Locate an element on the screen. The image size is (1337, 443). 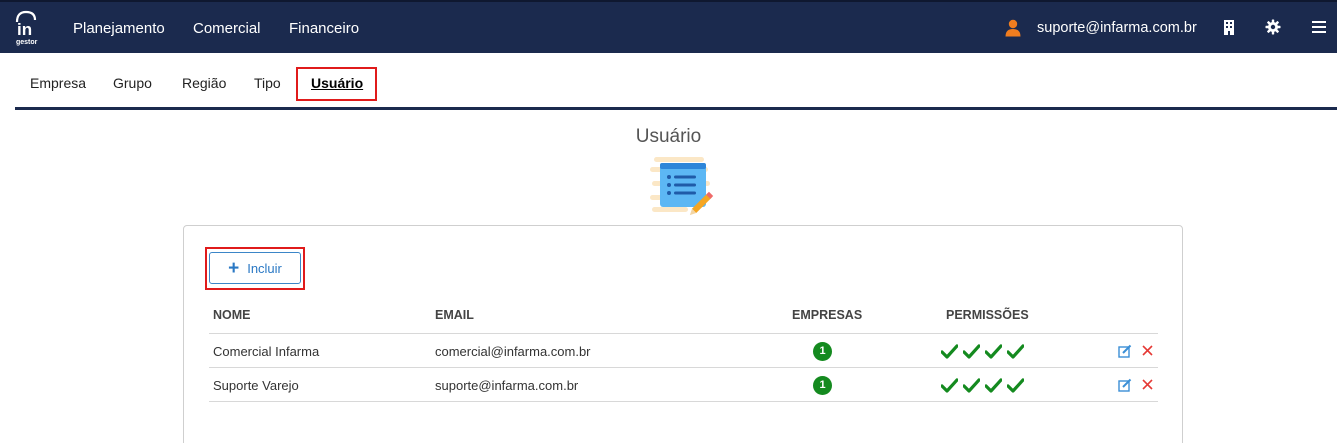
row-name: Suporte Varejo is located at coordinates (256, 385).